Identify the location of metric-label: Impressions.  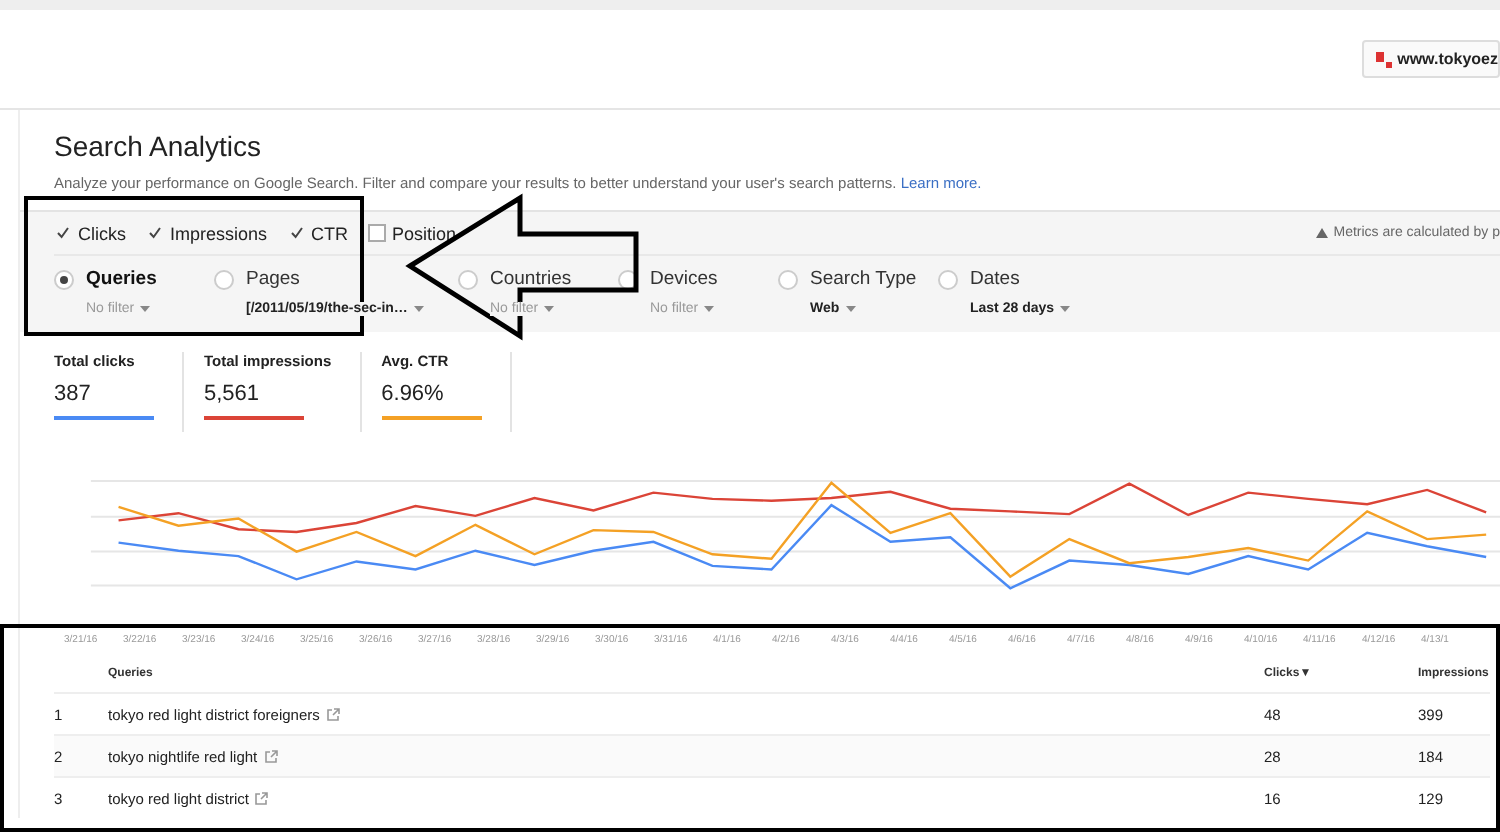
(219, 233).